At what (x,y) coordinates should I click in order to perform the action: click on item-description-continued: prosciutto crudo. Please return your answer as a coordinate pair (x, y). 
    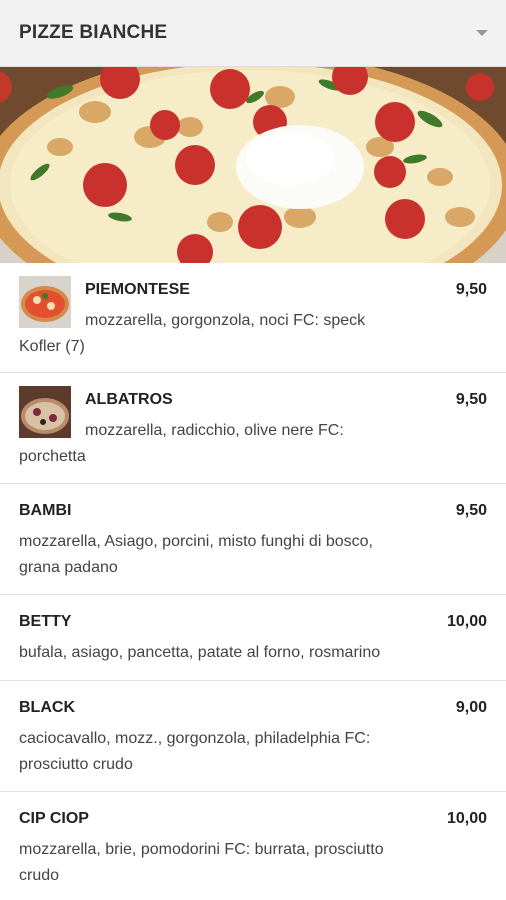
    Looking at the image, I should click on (76, 764).